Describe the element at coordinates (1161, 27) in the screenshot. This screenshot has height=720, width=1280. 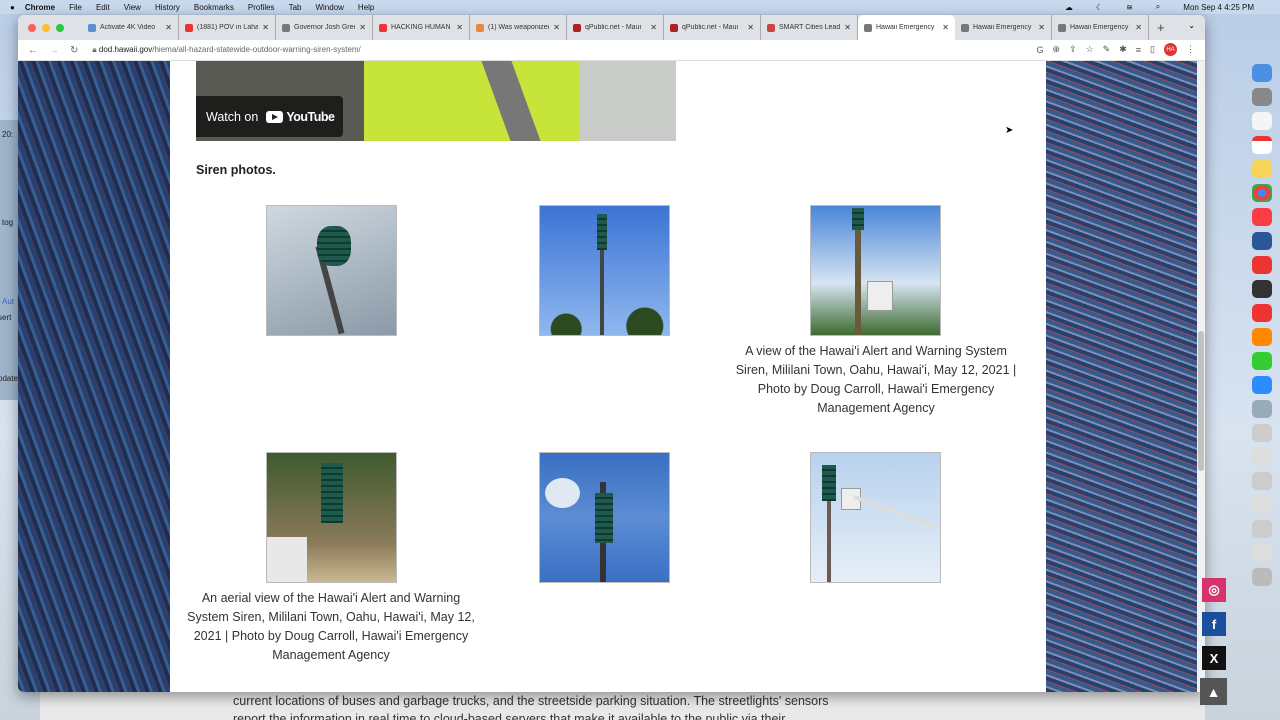
I see `new-tab-button: +` at that location.